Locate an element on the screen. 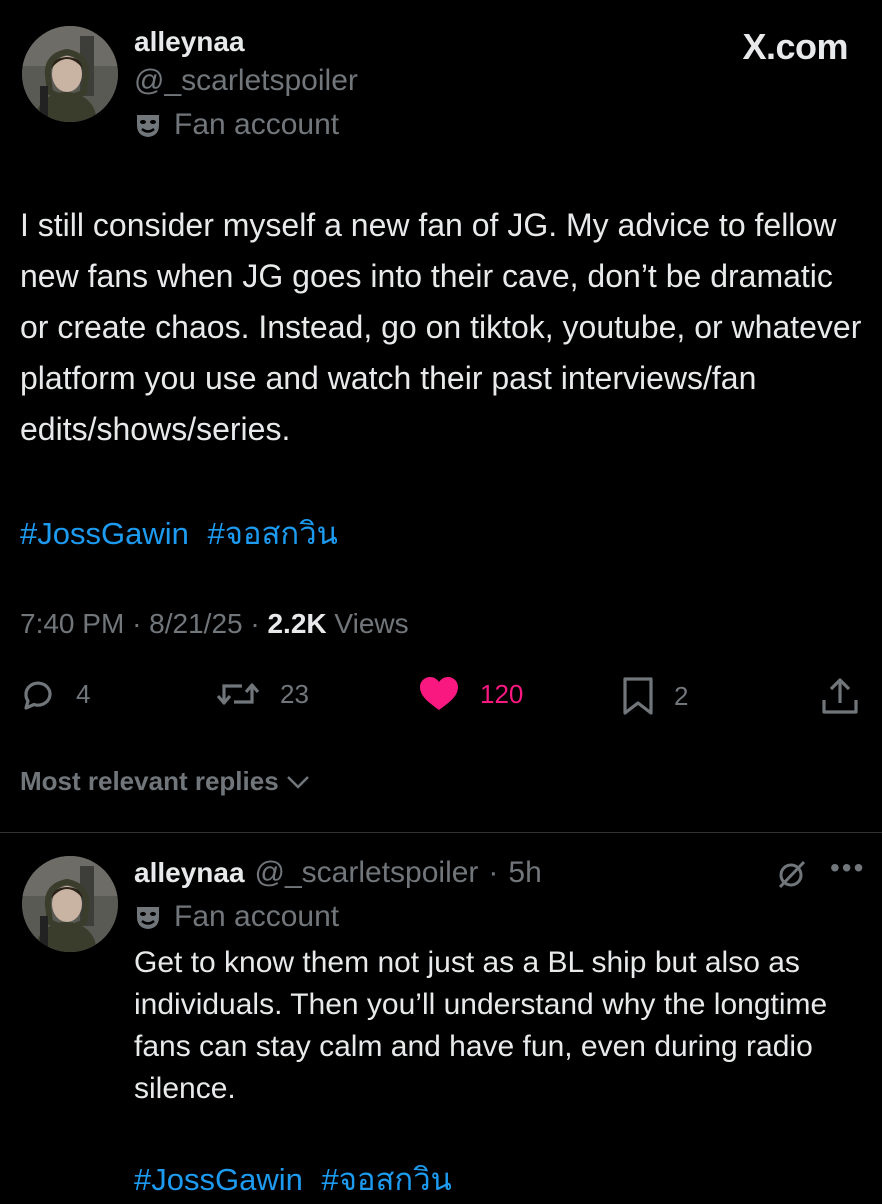 The image size is (882, 1204). bookmark-count: 2 is located at coordinates (681, 695).